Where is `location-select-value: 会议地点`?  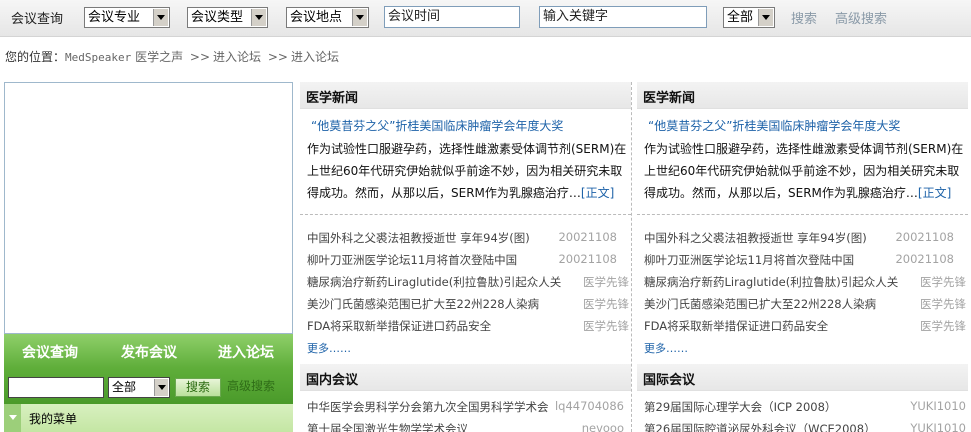 location-select-value: 会议地点 is located at coordinates (316, 17).